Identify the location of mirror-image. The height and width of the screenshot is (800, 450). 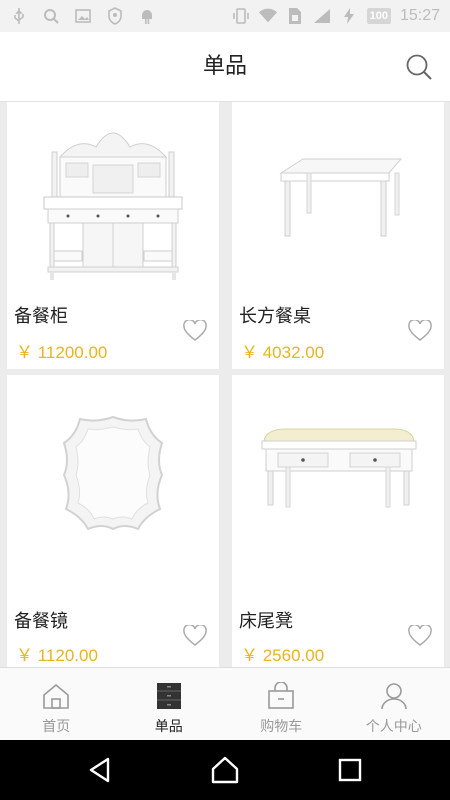
(113, 472).